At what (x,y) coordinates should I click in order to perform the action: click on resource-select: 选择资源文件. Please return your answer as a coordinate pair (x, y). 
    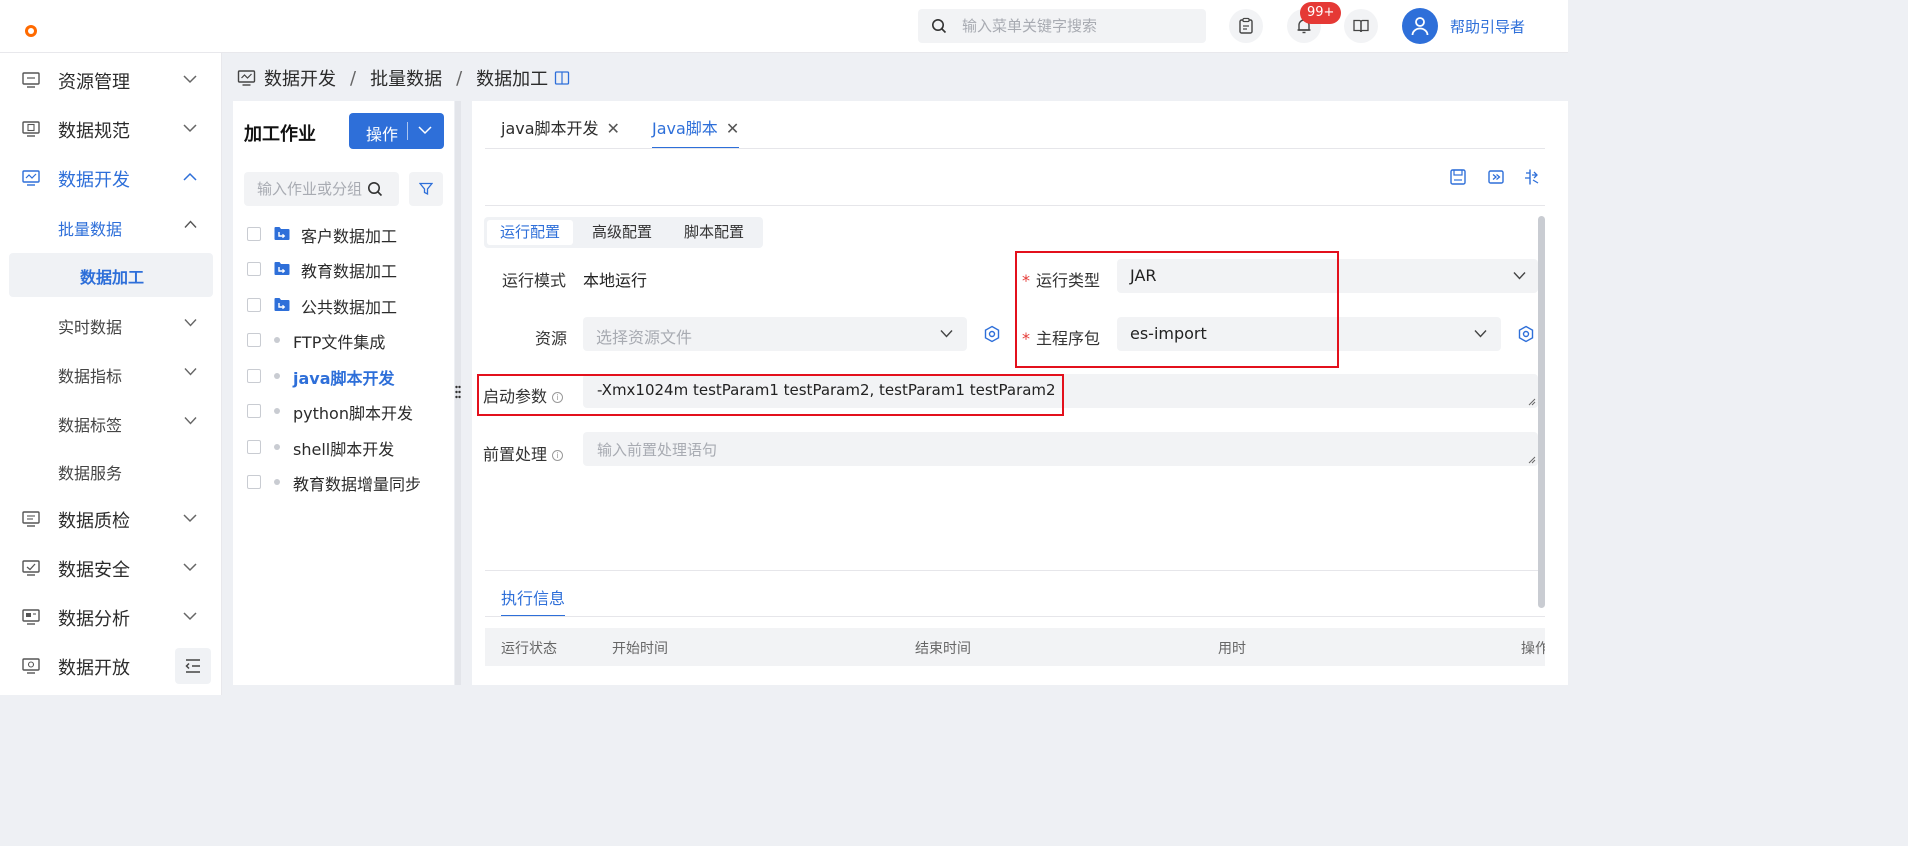
    Looking at the image, I should click on (775, 334).